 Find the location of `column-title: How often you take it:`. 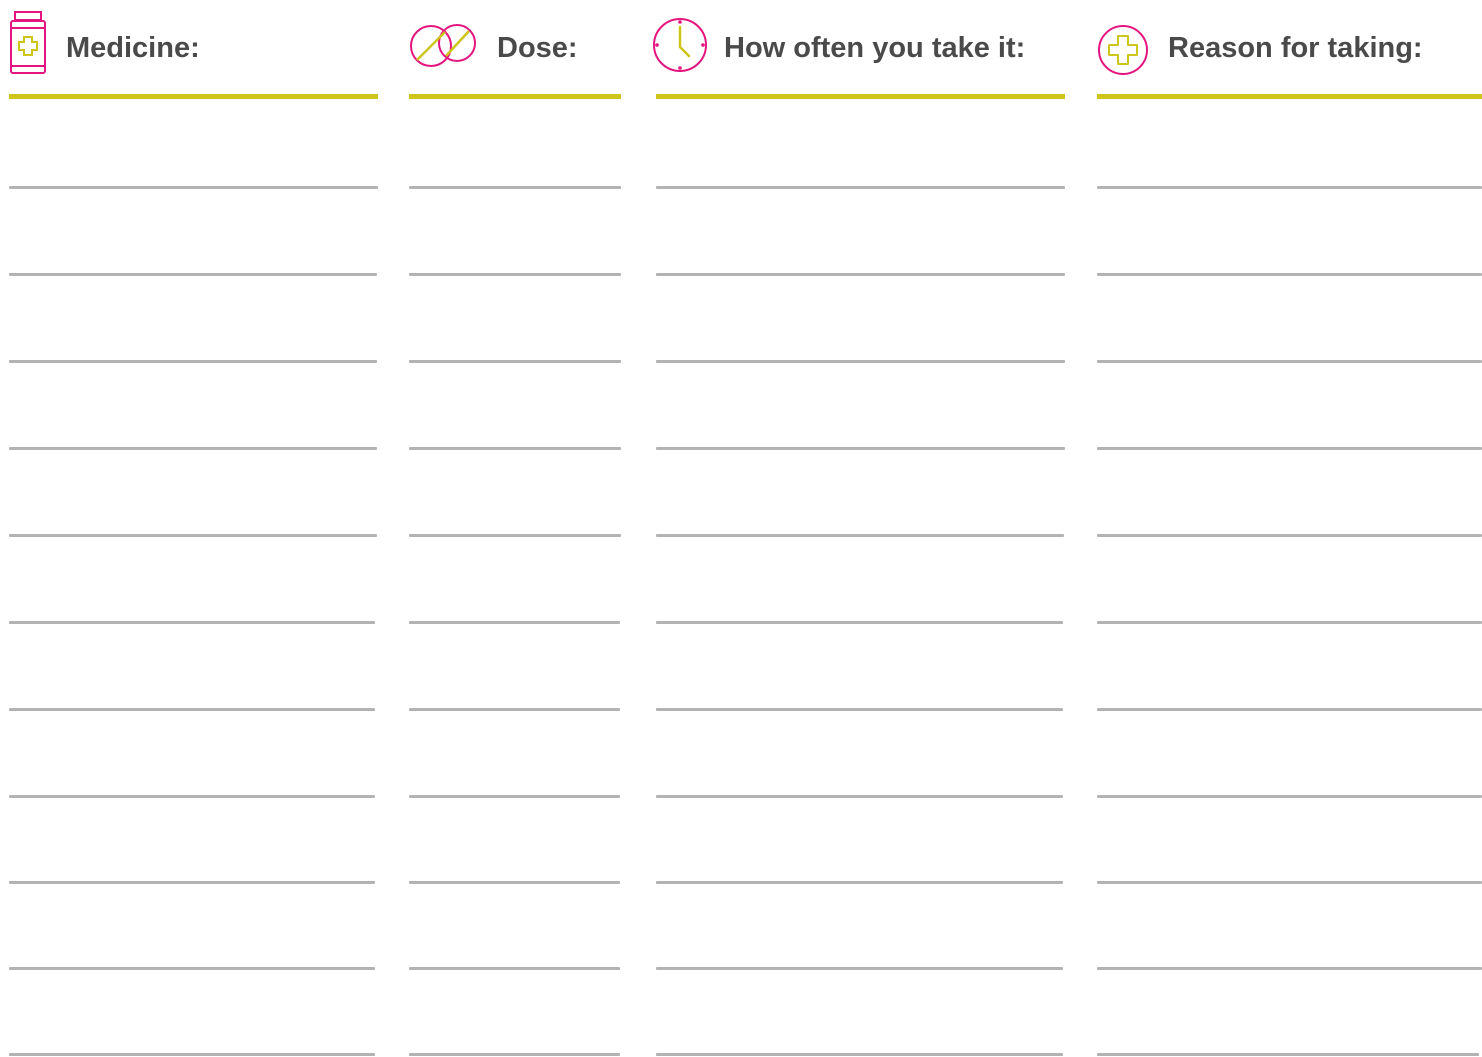

column-title: How often you take it: is located at coordinates (875, 48).